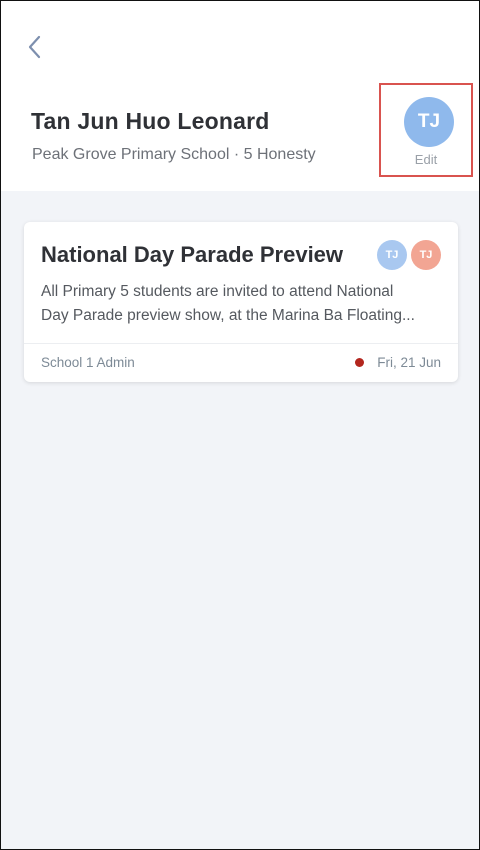 The height and width of the screenshot is (850, 480). I want to click on chevron-left-icon, so click(34, 47).